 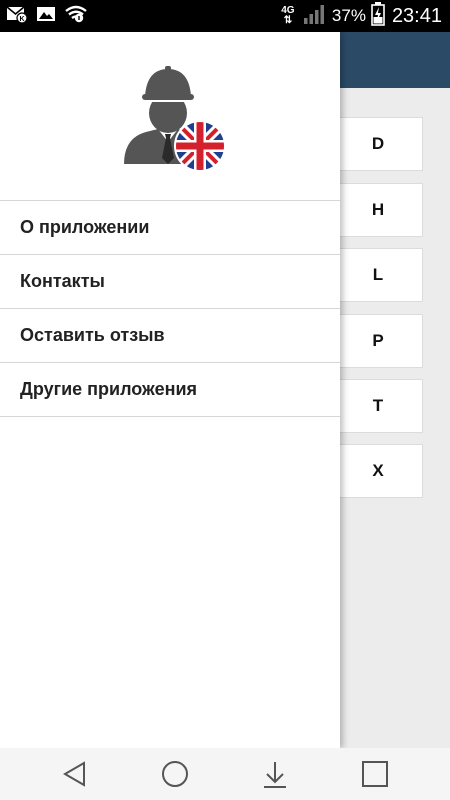 I want to click on mail-notification-icon: K, so click(x=17, y=16).